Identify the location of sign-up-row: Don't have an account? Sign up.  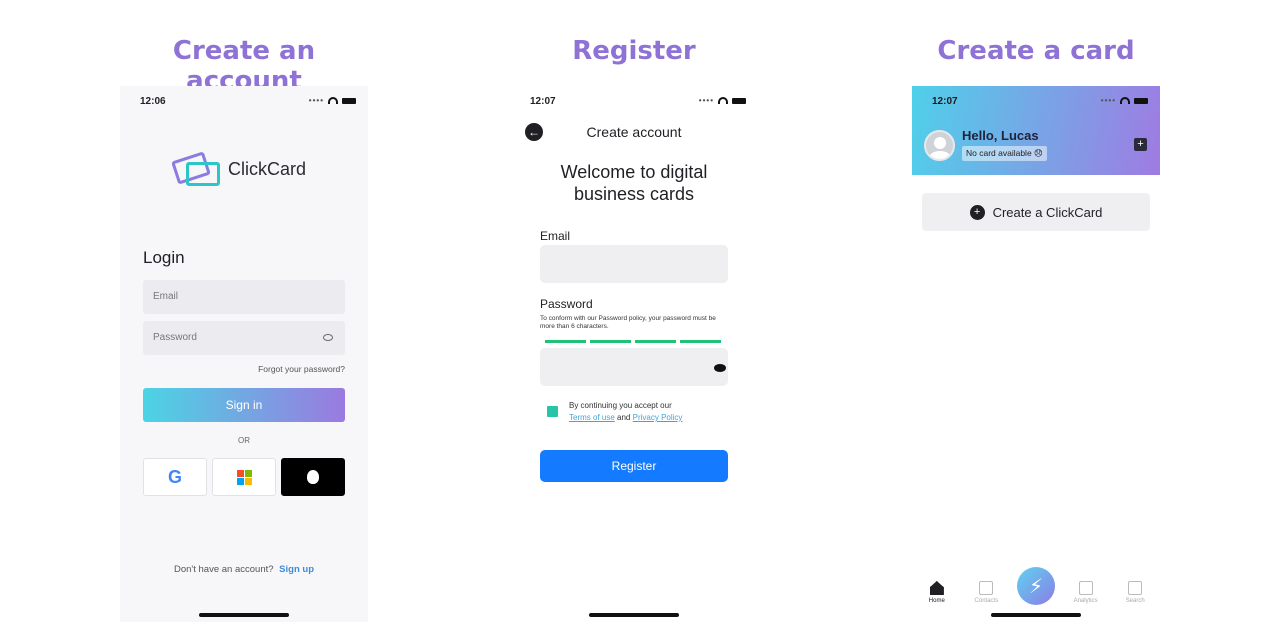
(244, 569).